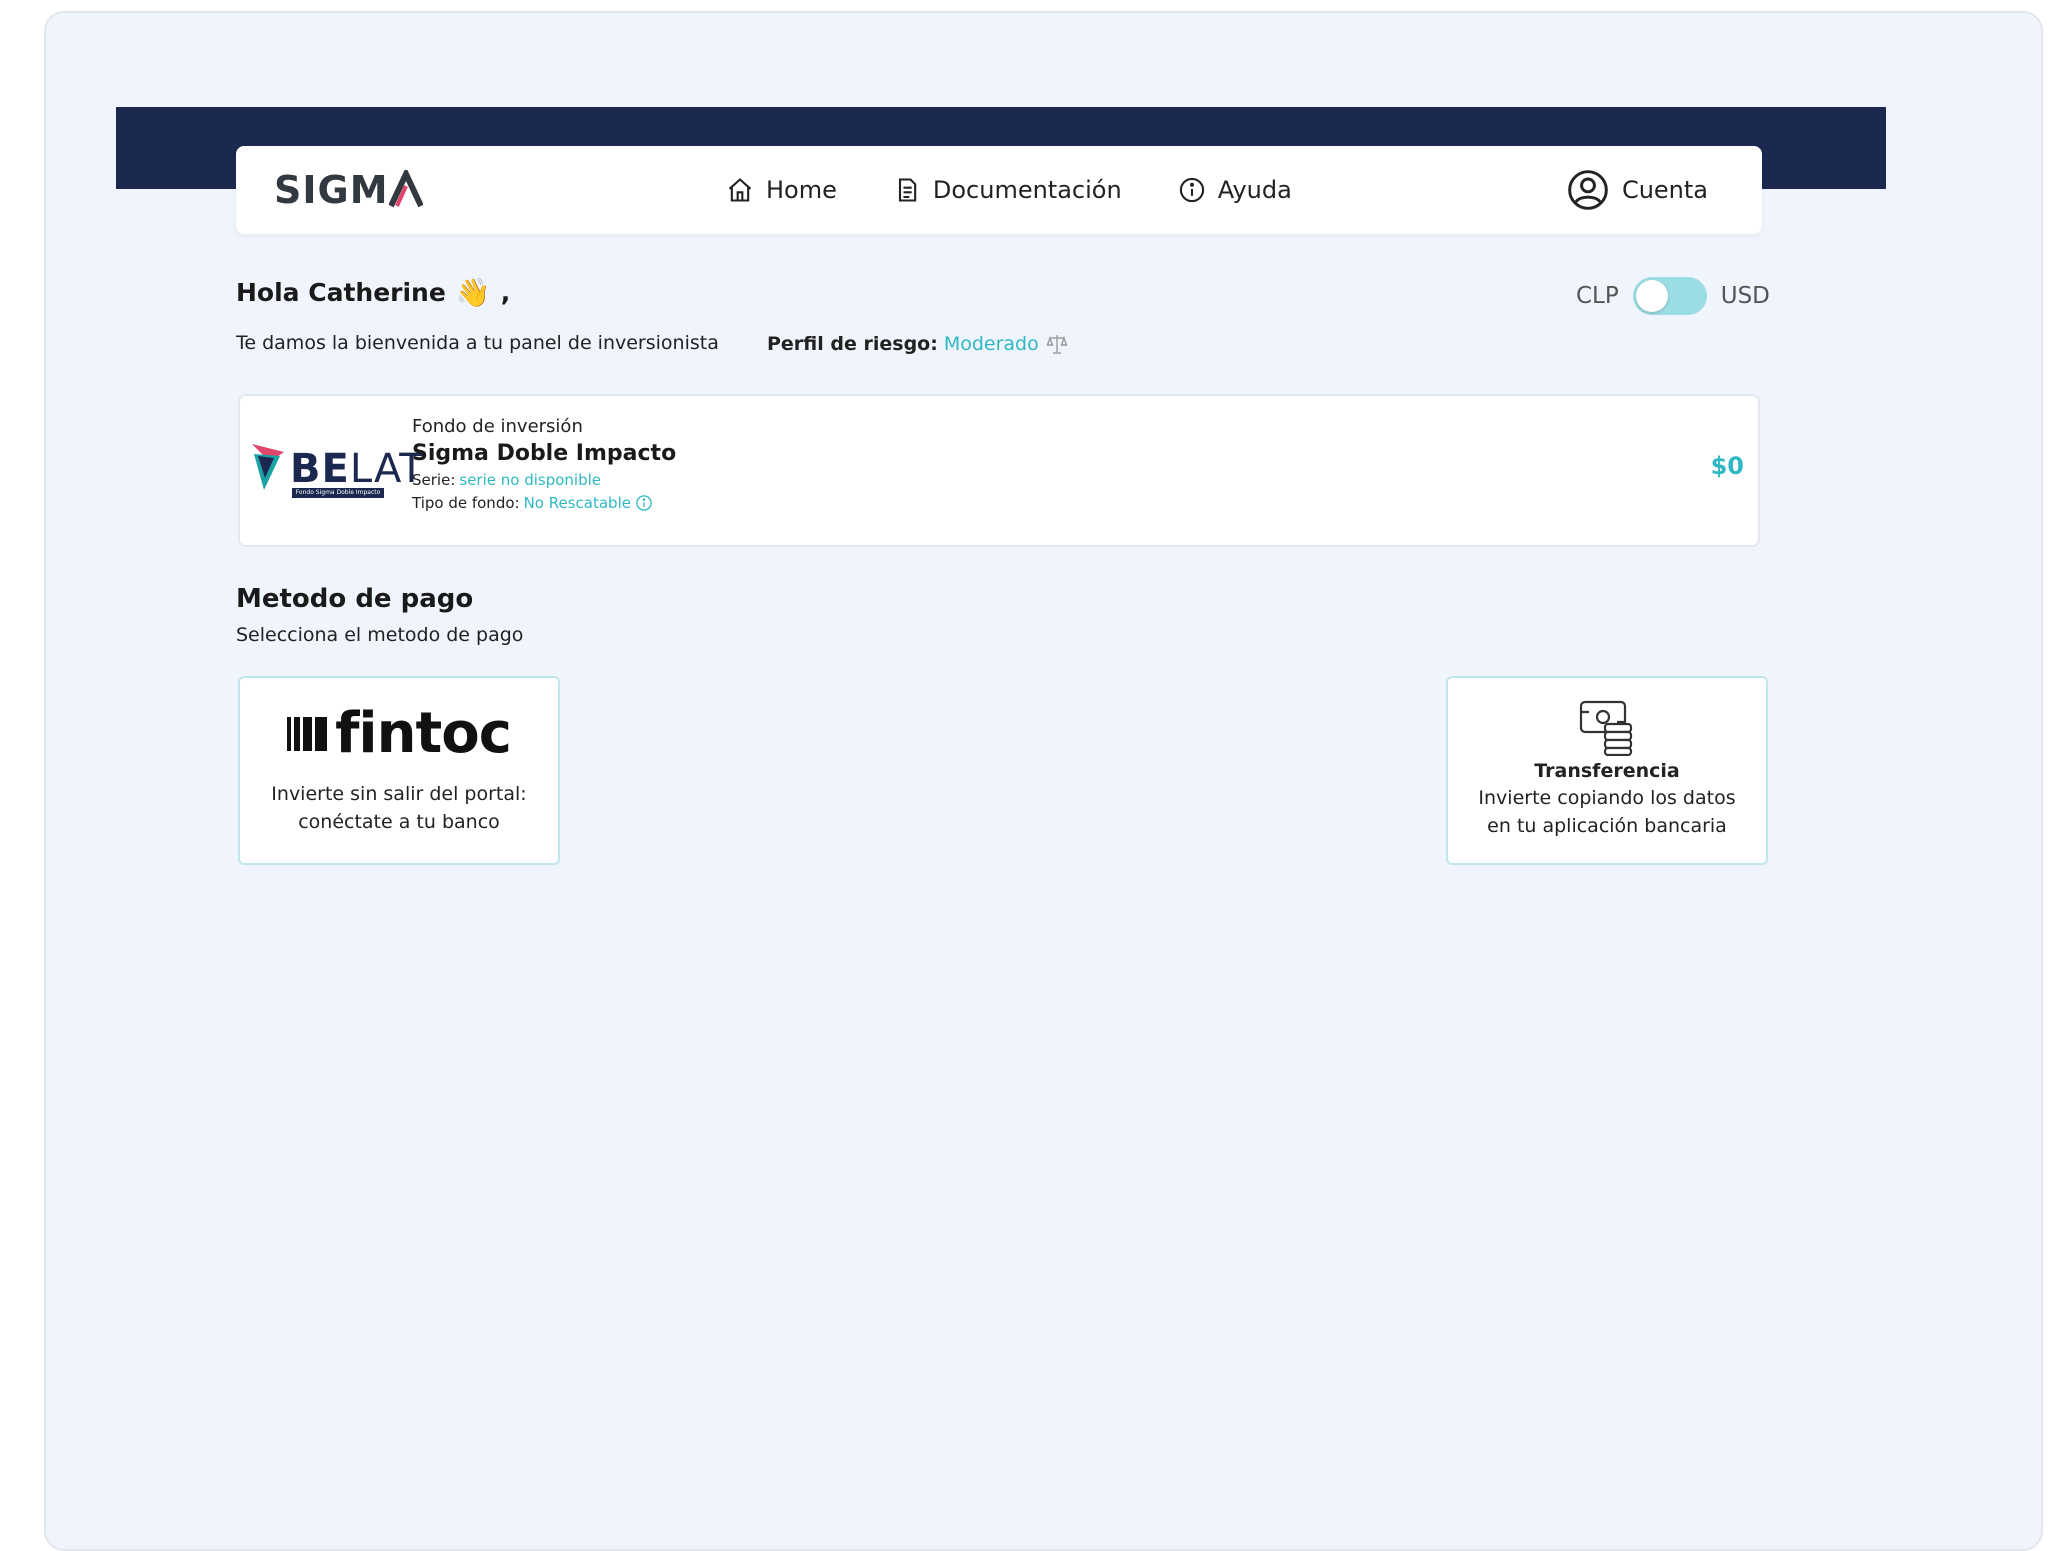 This screenshot has width=2060, height=1551. Describe the element at coordinates (268, 467) in the screenshot. I see `belat-triangle-icon` at that location.